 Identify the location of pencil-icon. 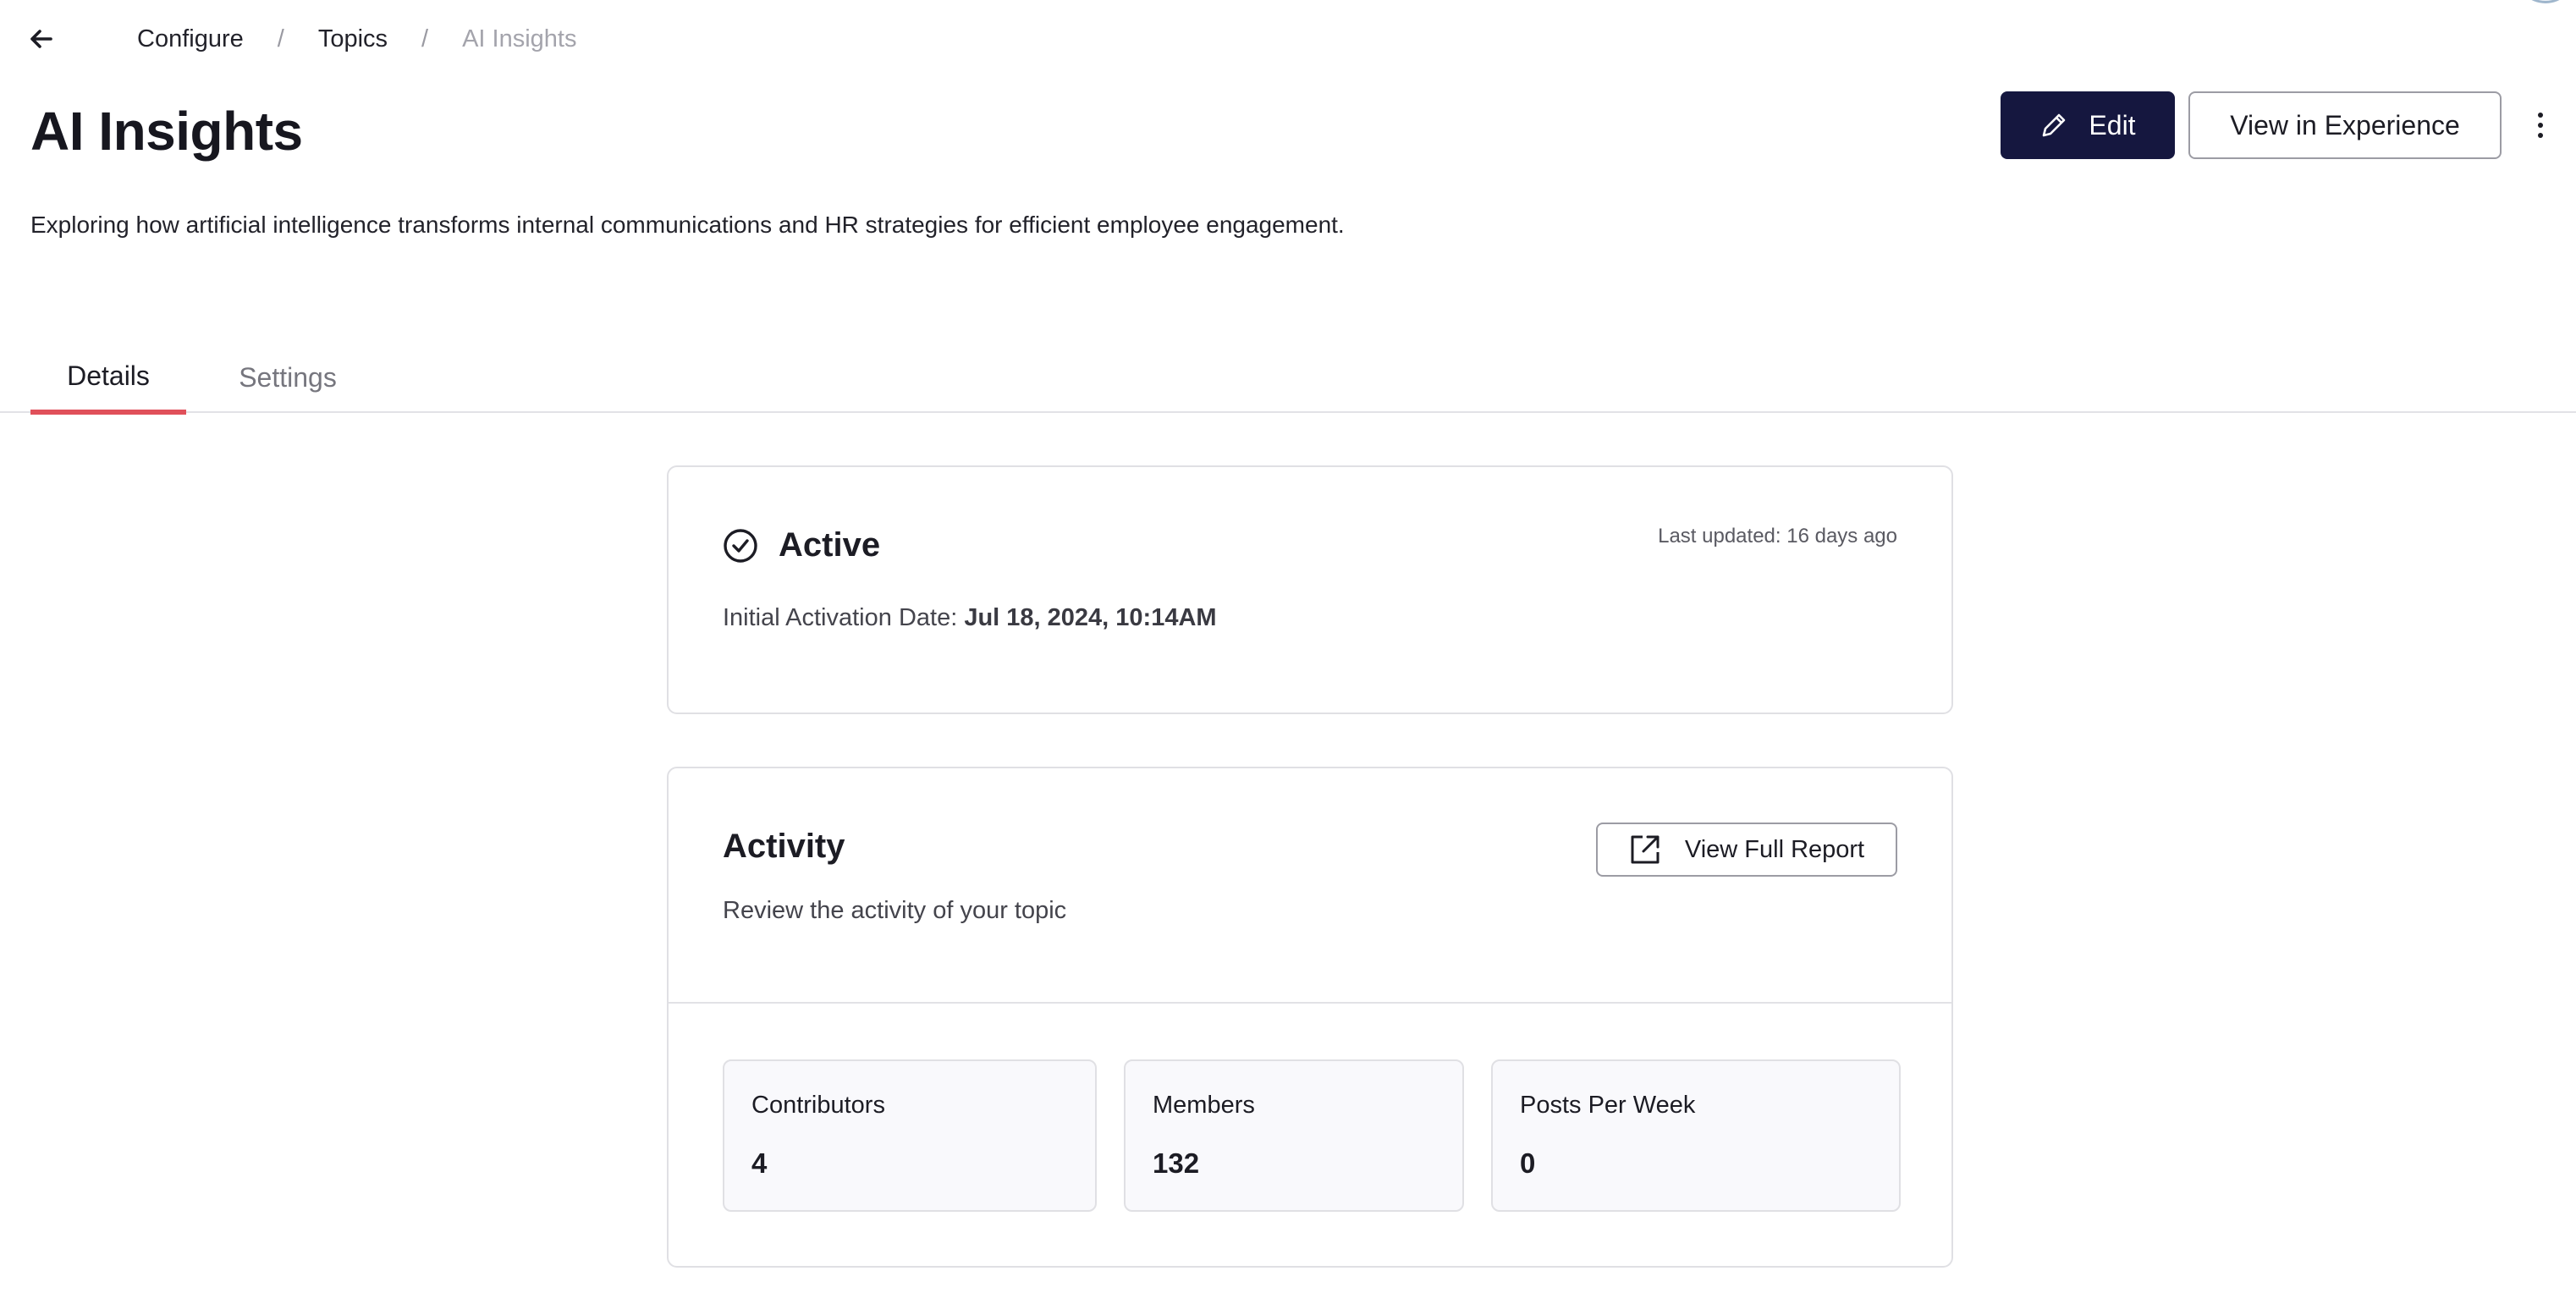
(2054, 125).